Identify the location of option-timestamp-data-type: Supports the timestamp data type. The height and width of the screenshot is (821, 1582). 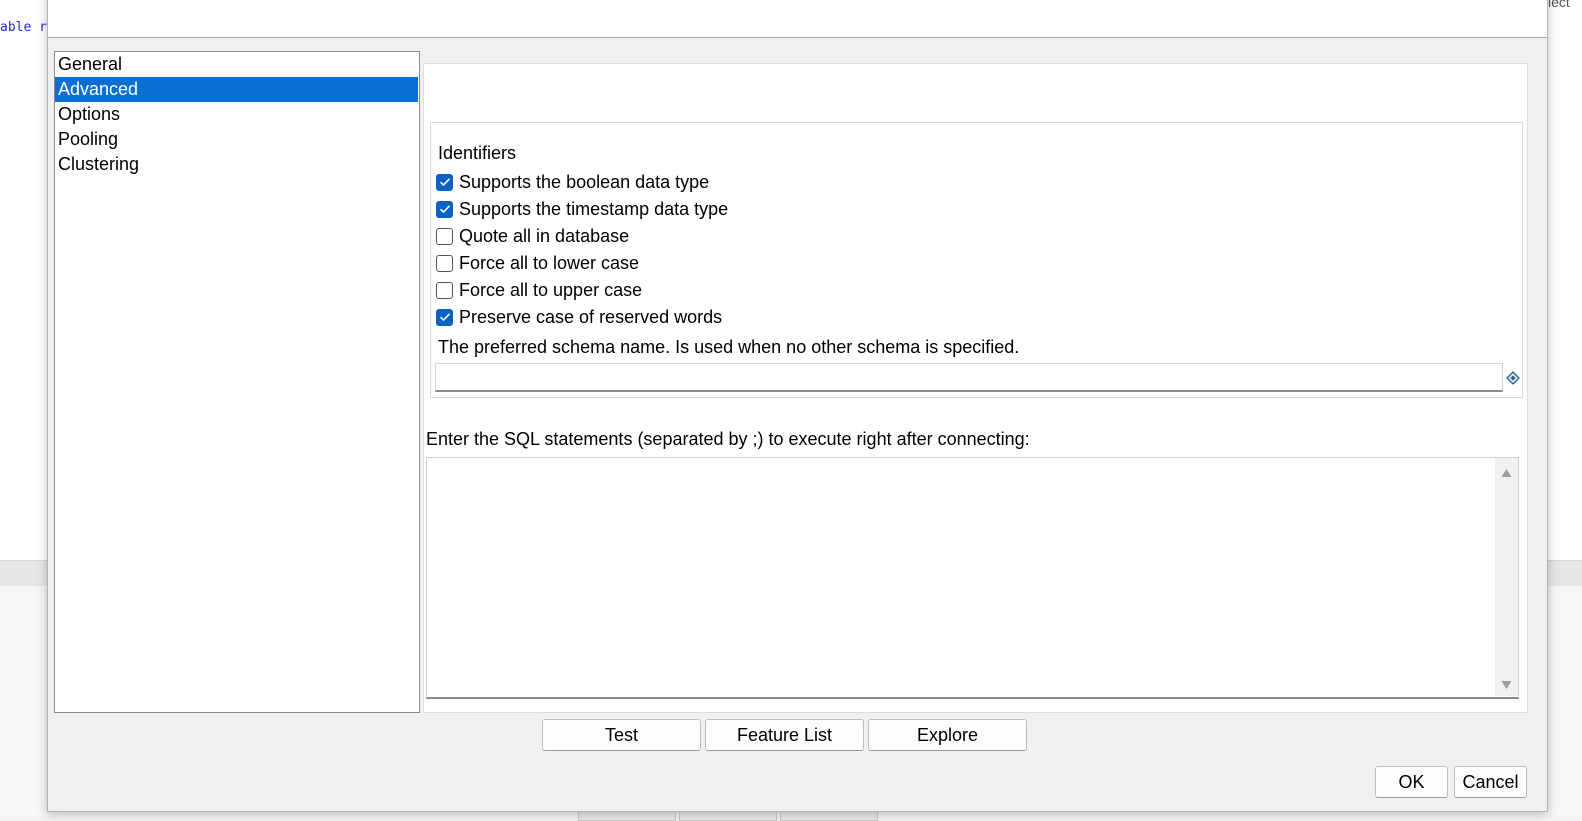
(582, 209).